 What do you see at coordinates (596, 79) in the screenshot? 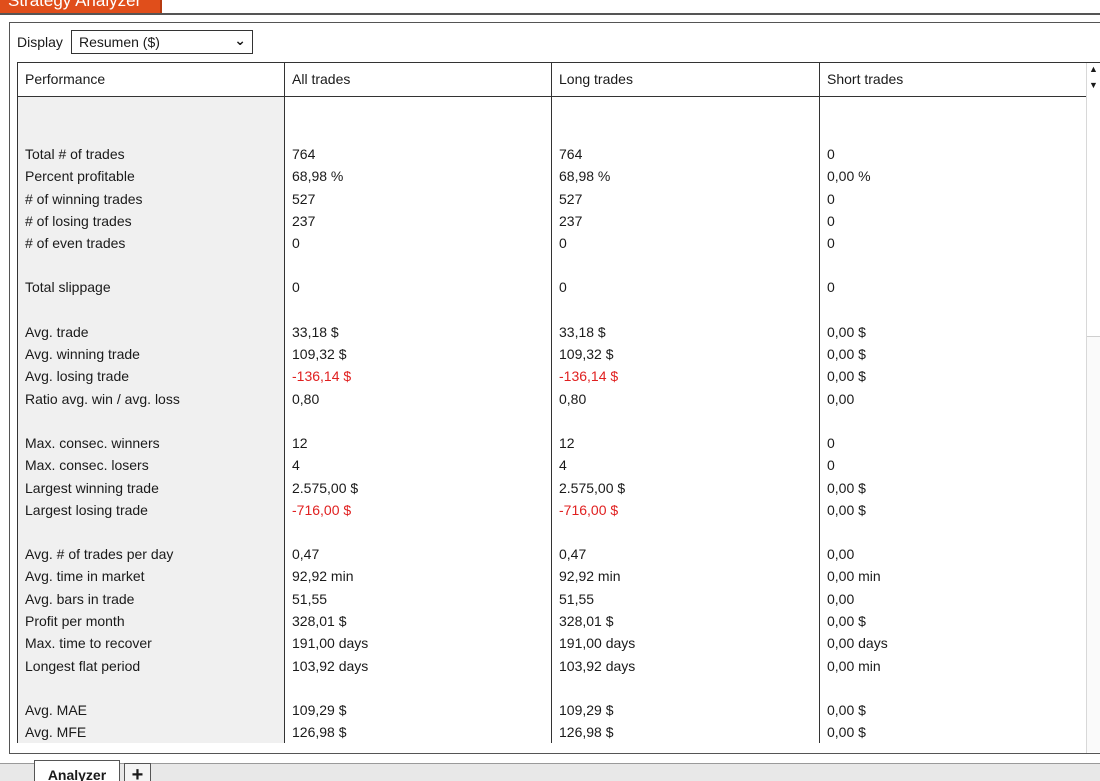
I see `column-header-long-trades: Long trades` at bounding box center [596, 79].